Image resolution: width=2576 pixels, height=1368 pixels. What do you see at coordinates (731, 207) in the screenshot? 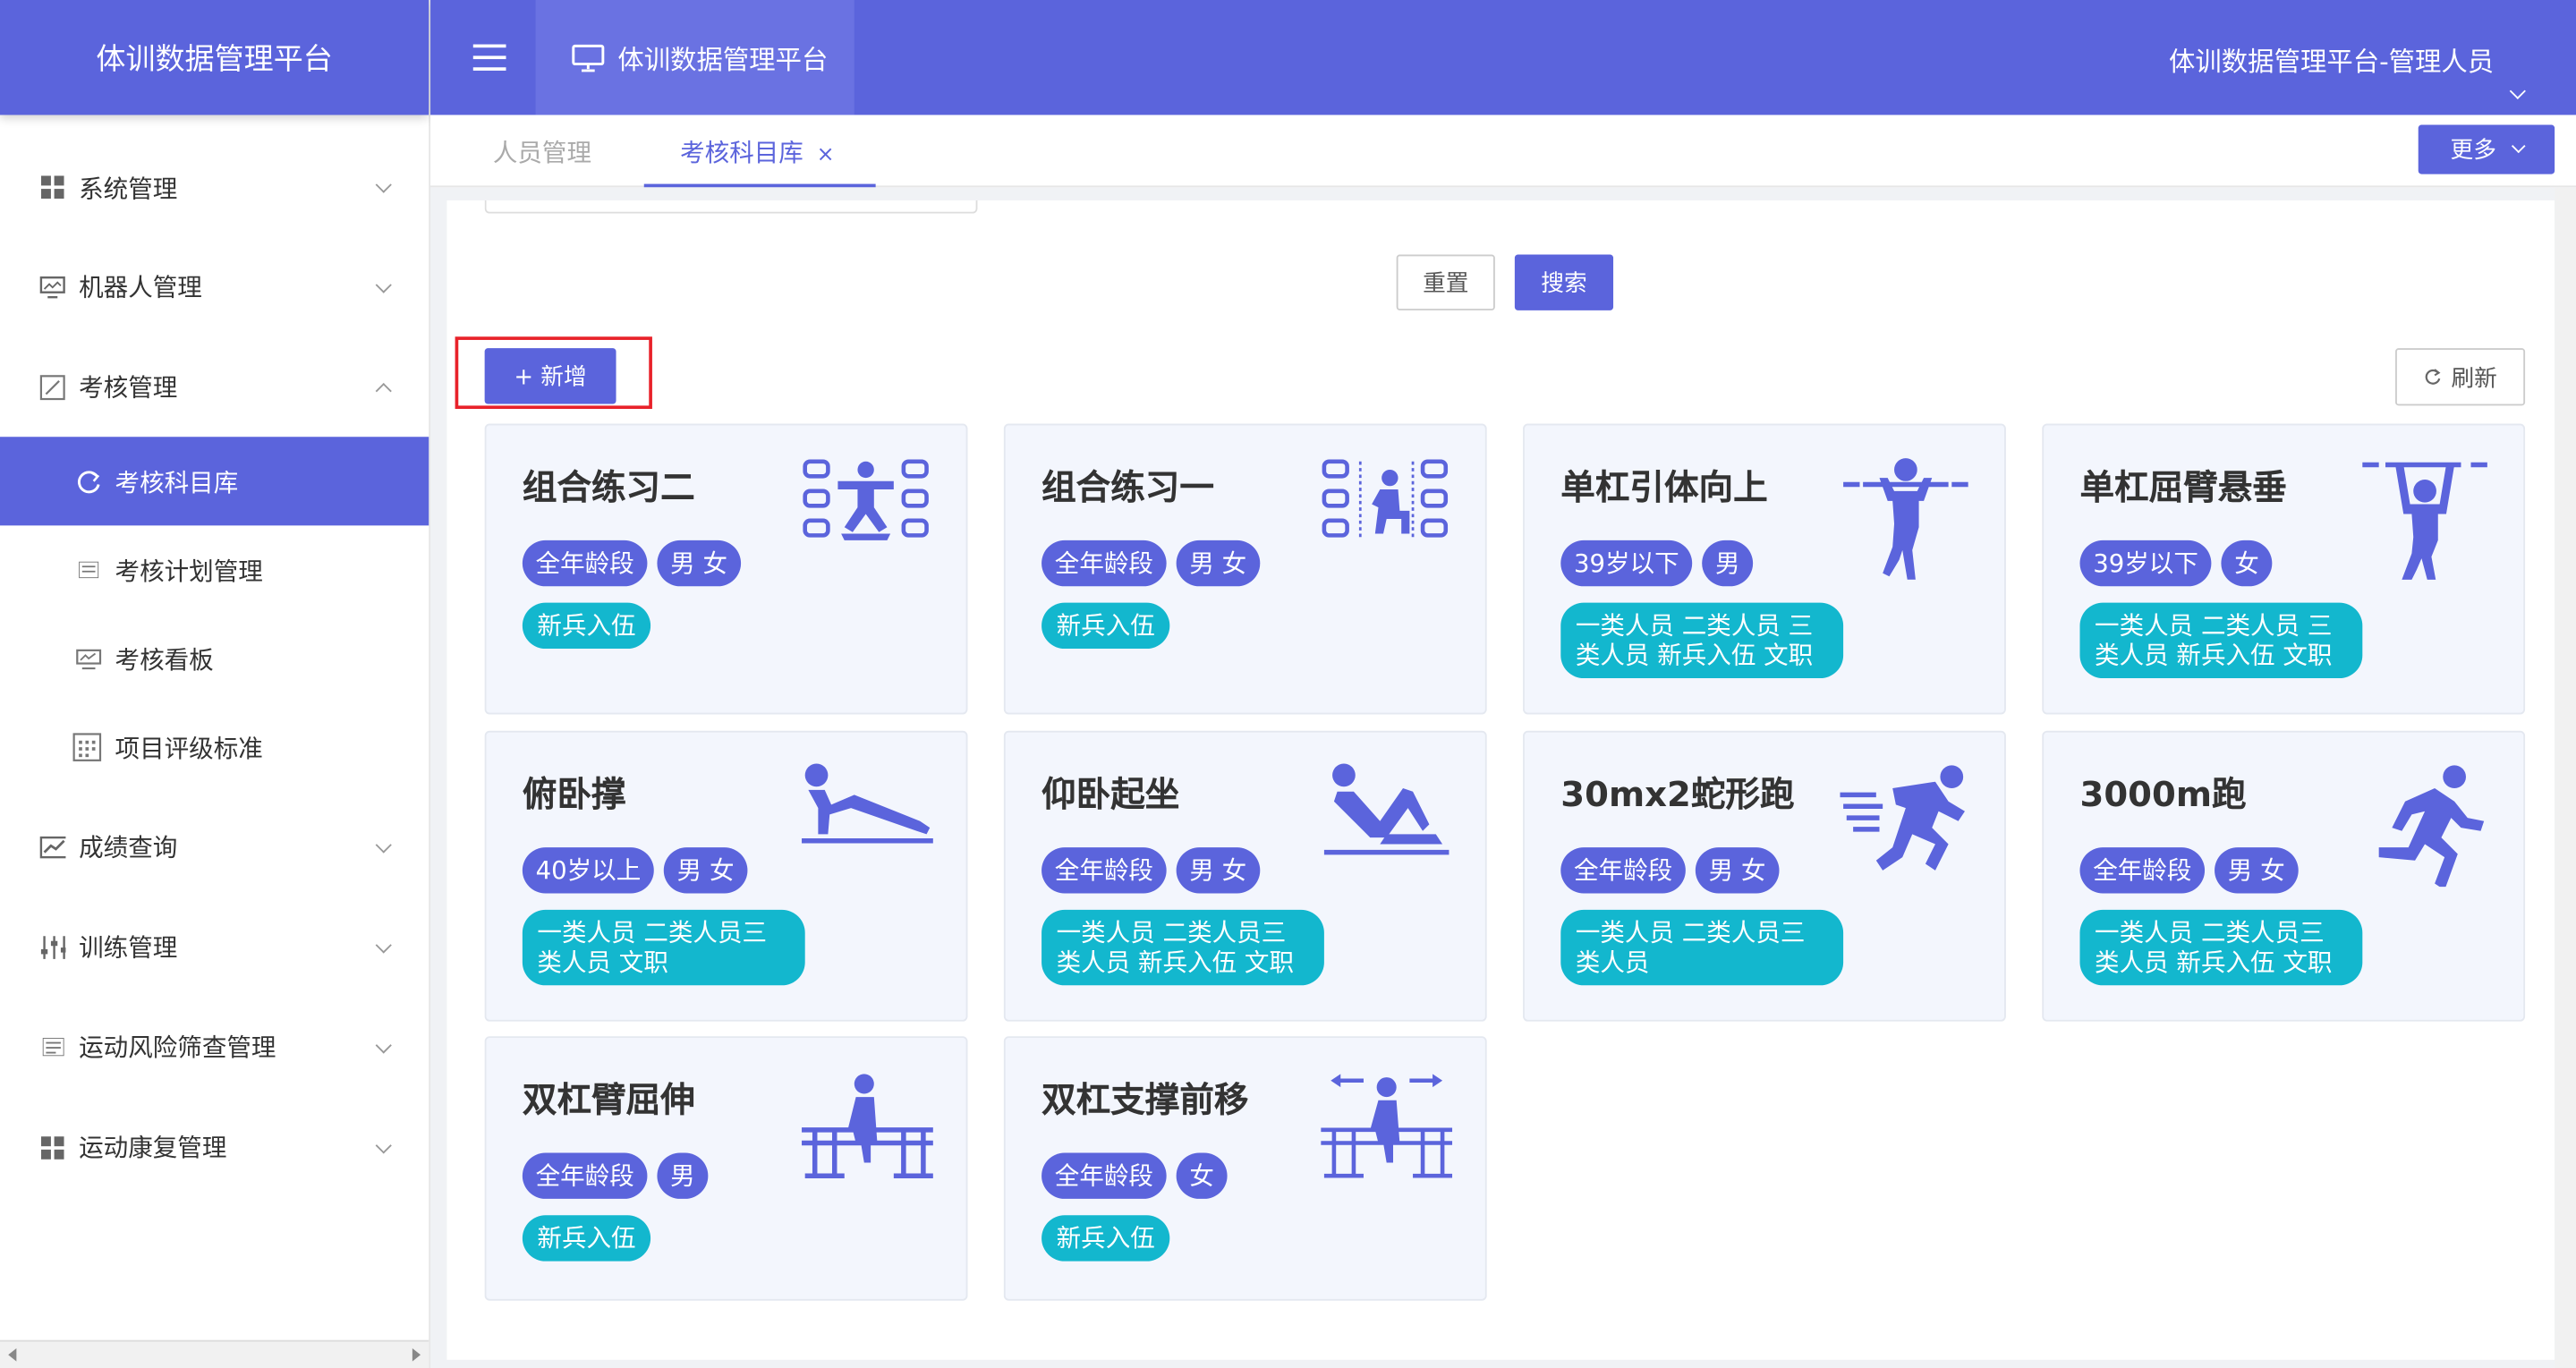
I see `filter-input-partial` at bounding box center [731, 207].